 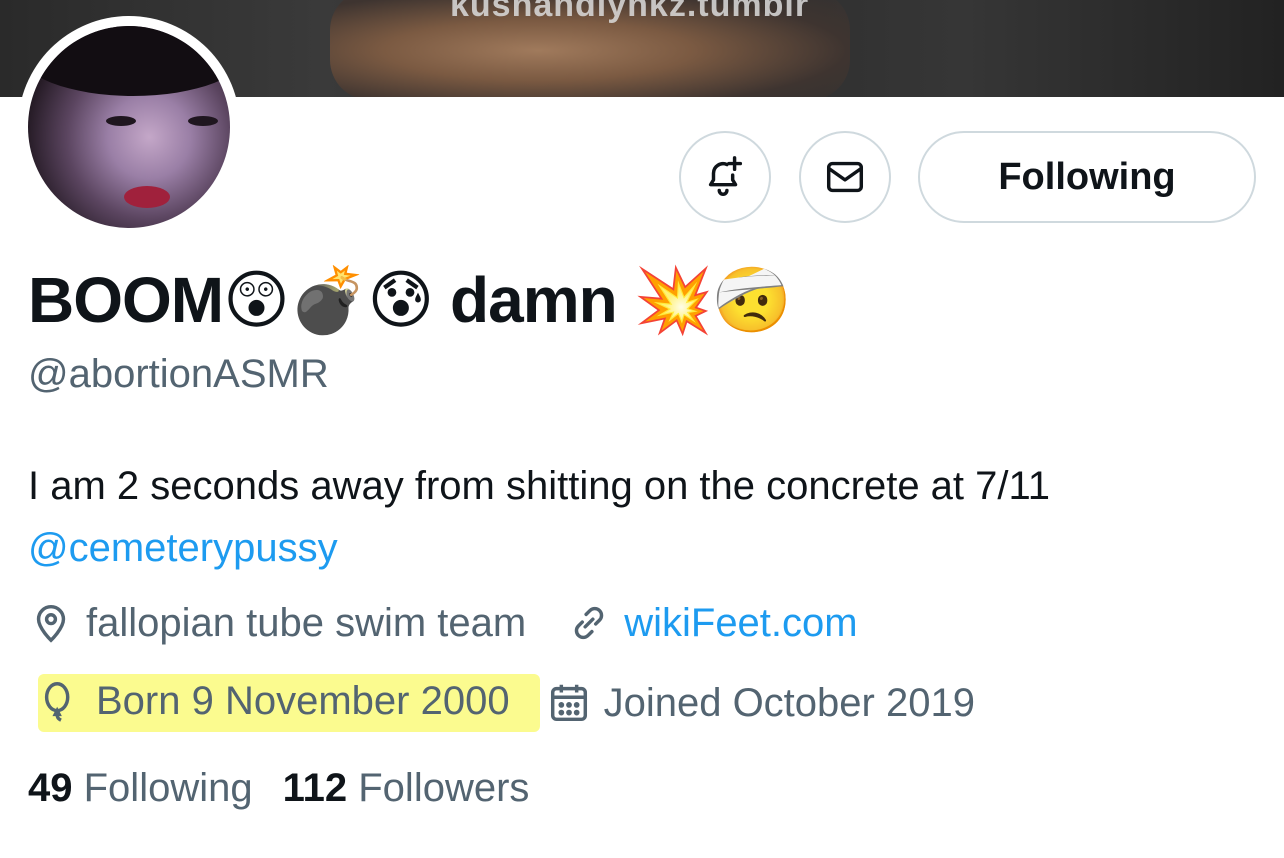 I want to click on followers-label: Followers, so click(x=444, y=788).